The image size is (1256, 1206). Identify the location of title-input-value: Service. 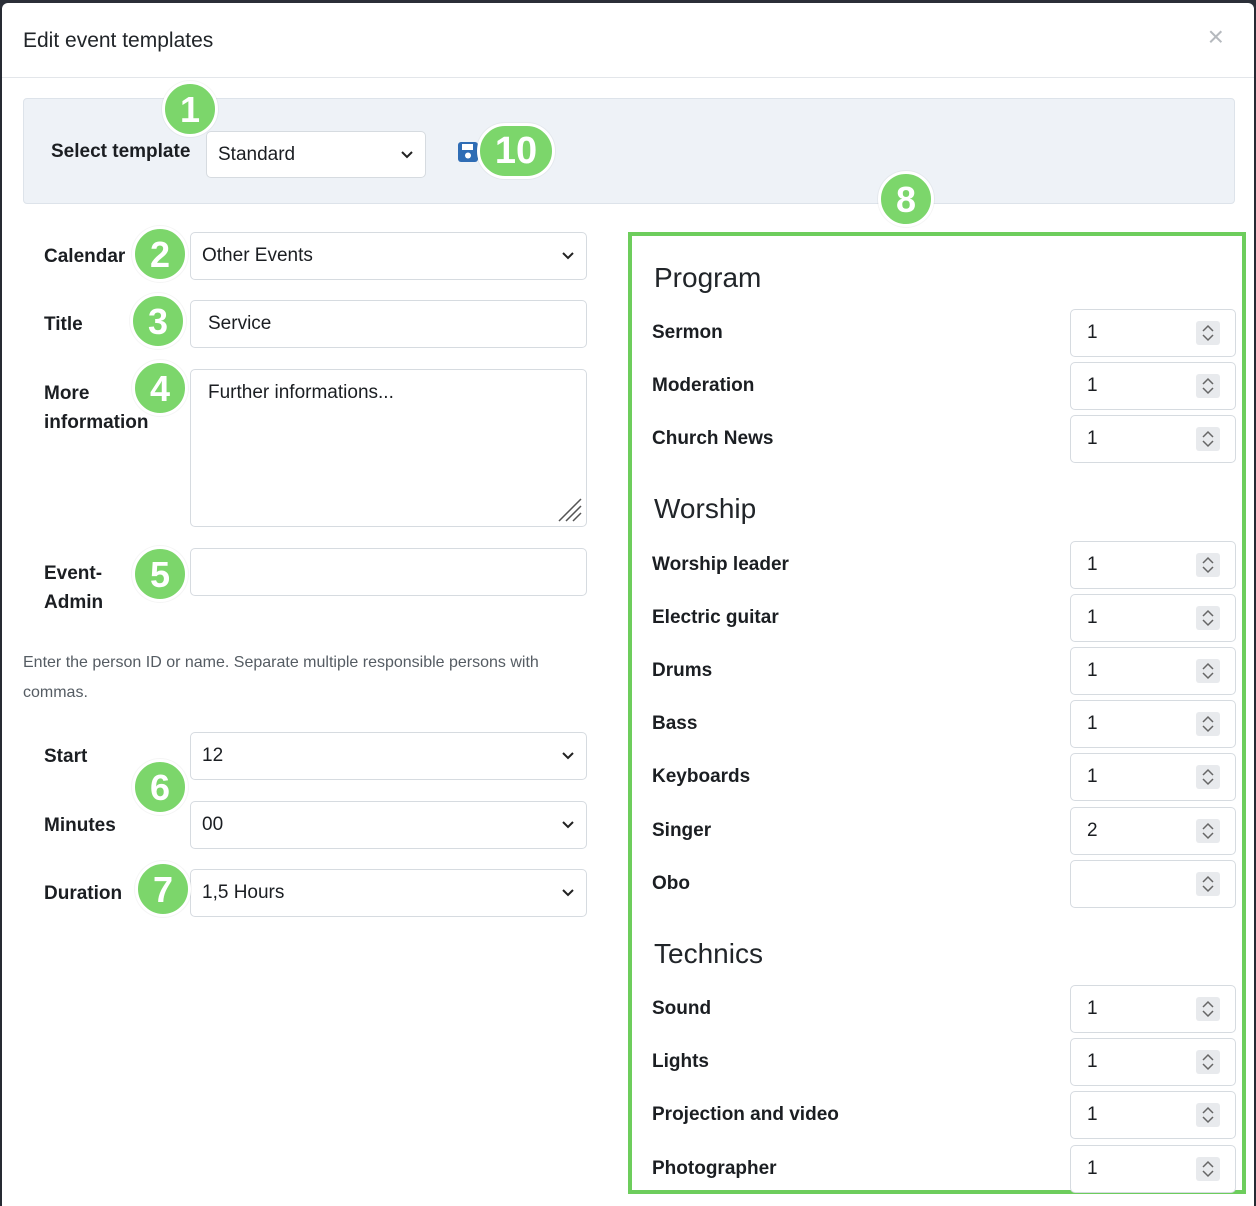
(240, 323).